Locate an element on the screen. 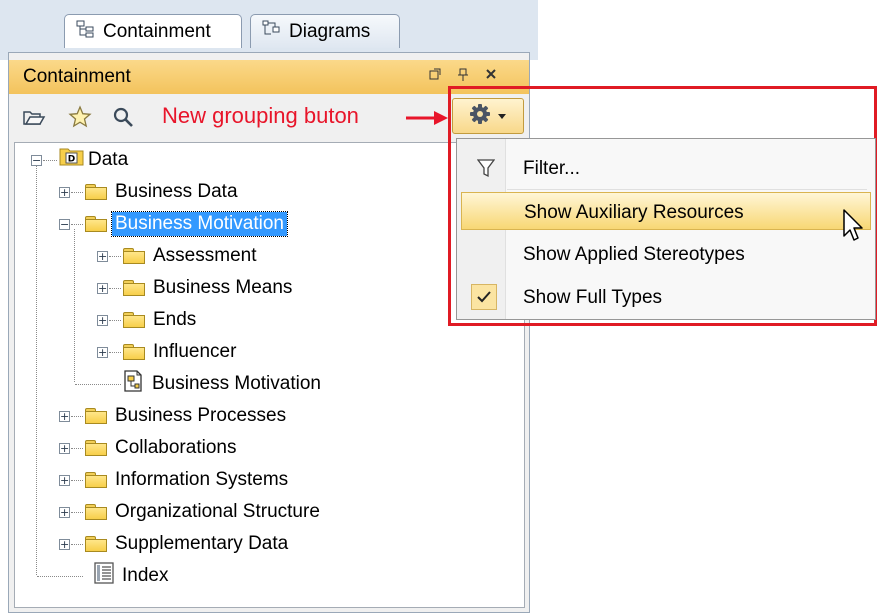 The height and width of the screenshot is (613, 879). tree-node-root: − D Data is located at coordinates (79, 160).